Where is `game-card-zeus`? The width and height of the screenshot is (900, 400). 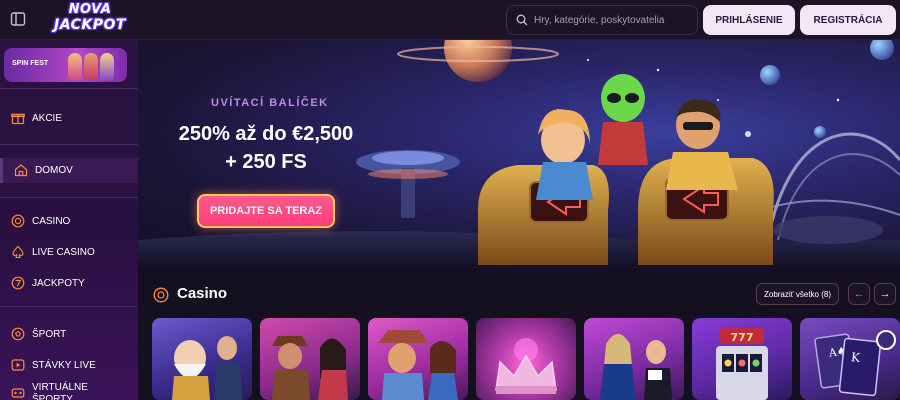
game-card-zeus is located at coordinates (202, 359).